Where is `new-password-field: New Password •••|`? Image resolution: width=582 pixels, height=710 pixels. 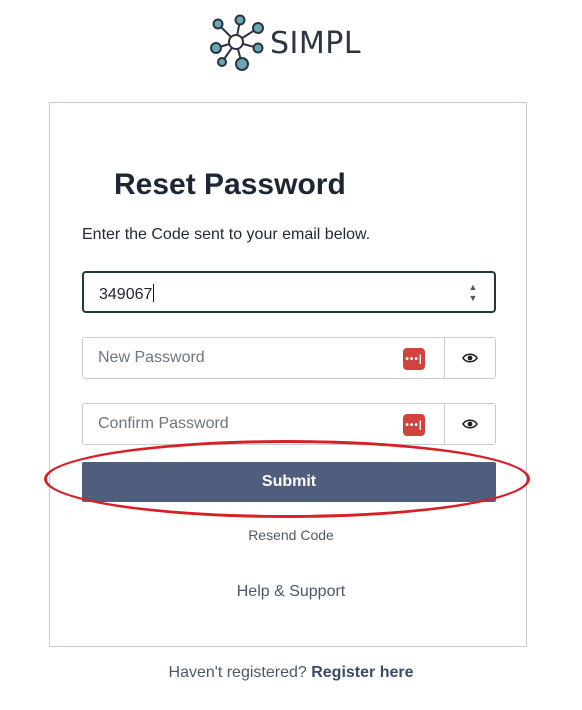 new-password-field: New Password •••| is located at coordinates (289, 358).